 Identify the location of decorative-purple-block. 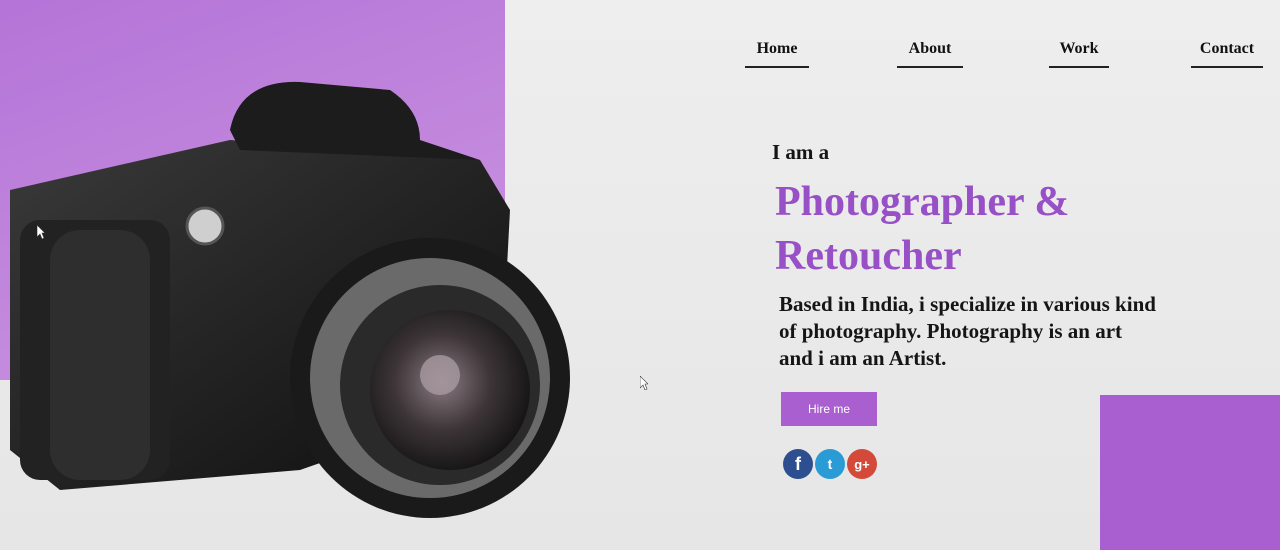
(1190, 472).